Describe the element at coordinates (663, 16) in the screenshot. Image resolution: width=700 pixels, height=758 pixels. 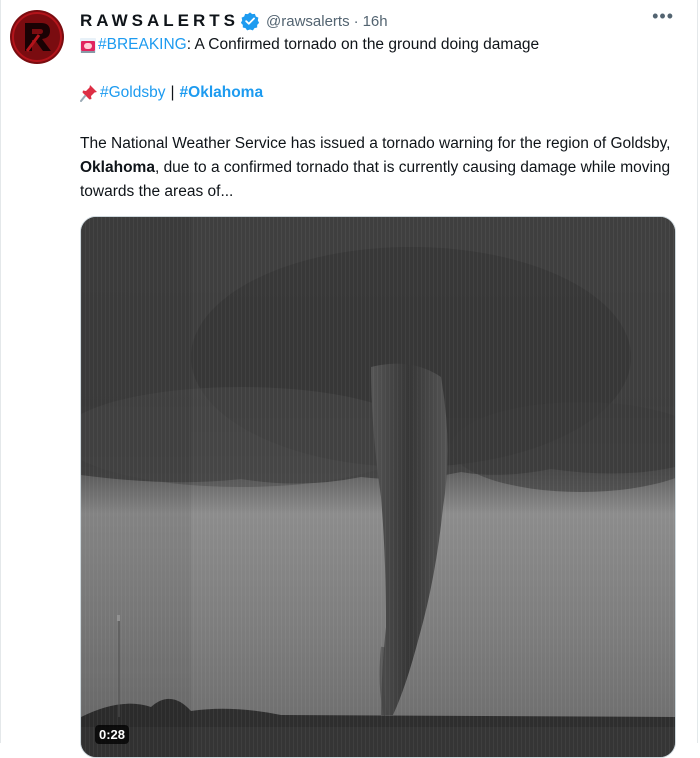
I see `more-options-icon: •••` at that location.